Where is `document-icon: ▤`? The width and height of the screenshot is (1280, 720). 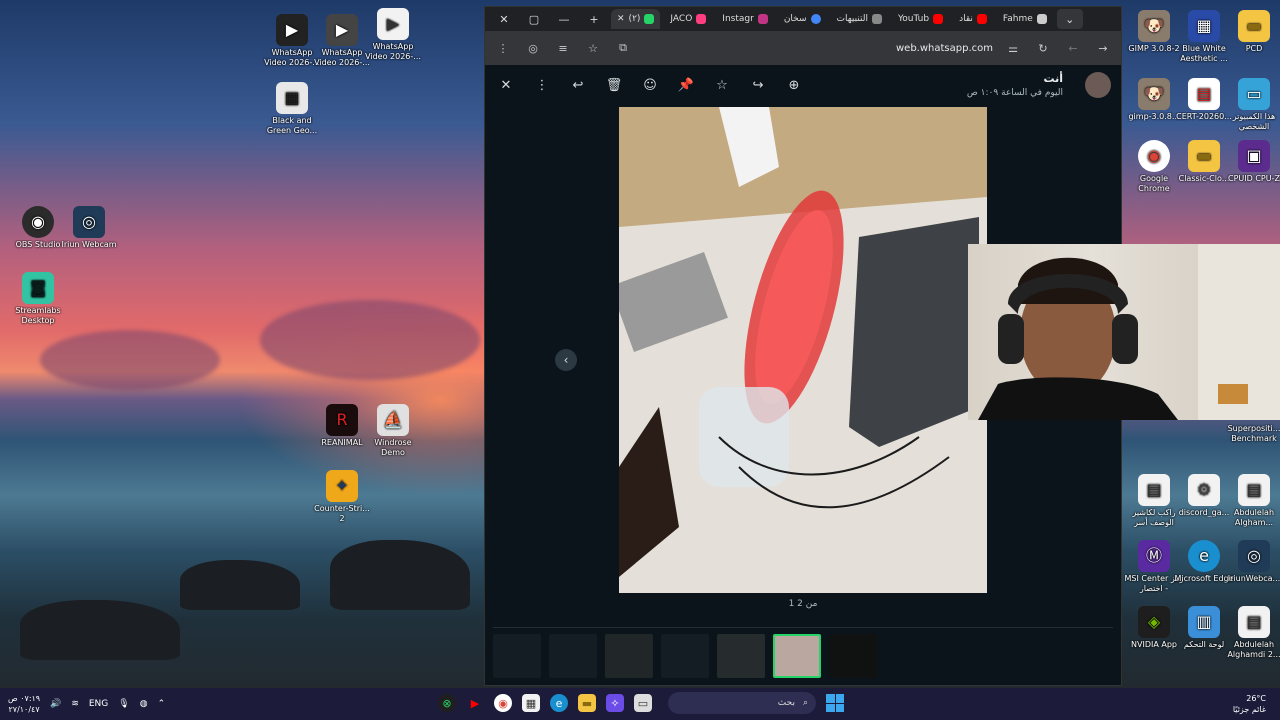
document-icon: ▤ is located at coordinates (1254, 622).